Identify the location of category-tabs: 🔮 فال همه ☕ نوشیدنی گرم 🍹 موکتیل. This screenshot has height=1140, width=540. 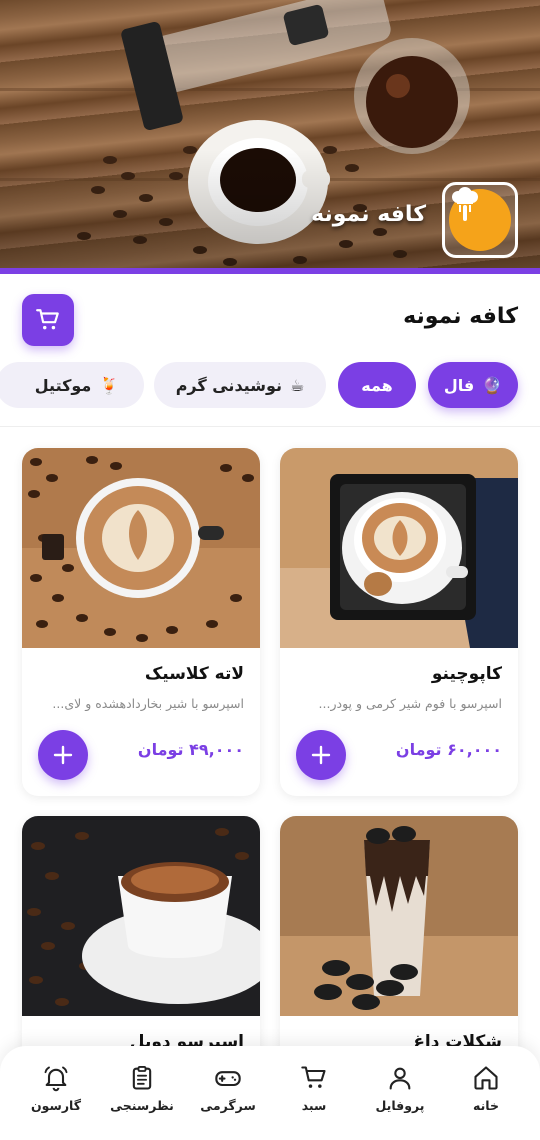
(270, 386).